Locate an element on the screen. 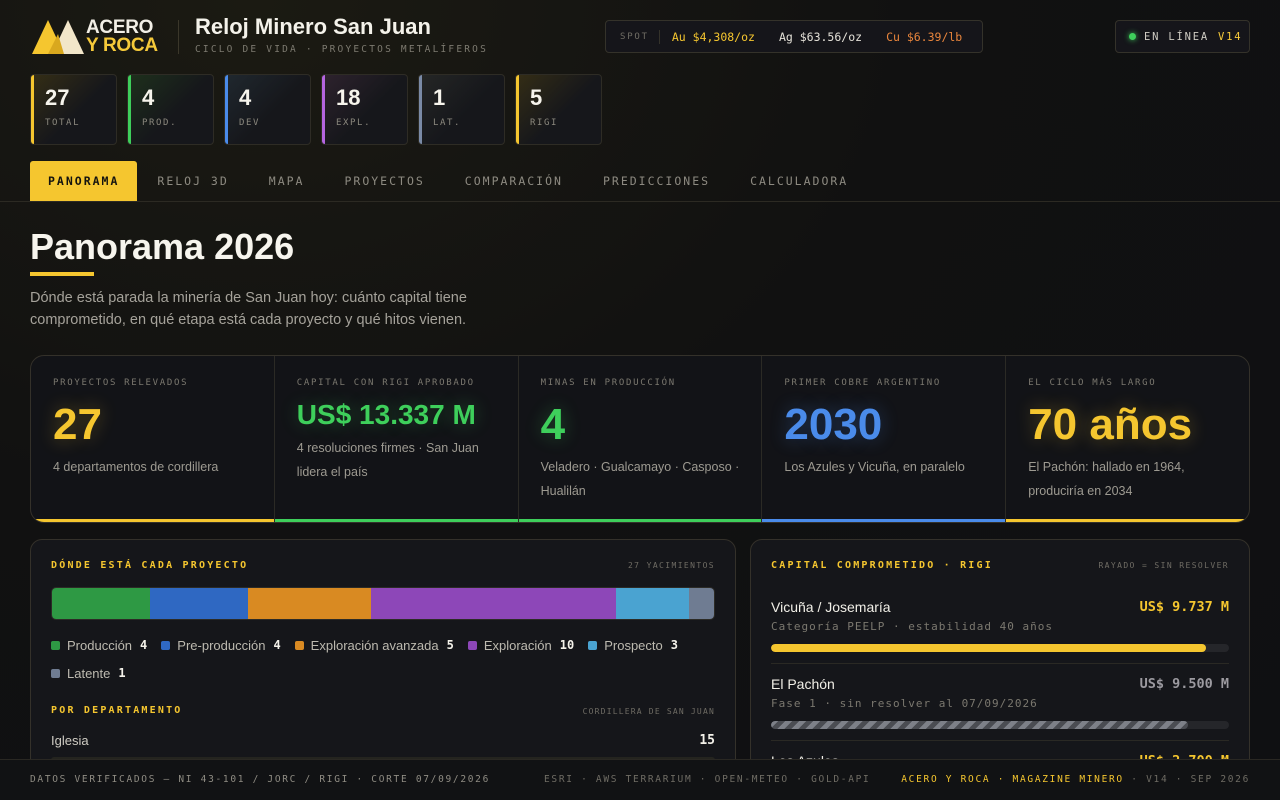 This screenshot has height=800, width=1280. tab-6: PREDICCIONES is located at coordinates (656, 181).